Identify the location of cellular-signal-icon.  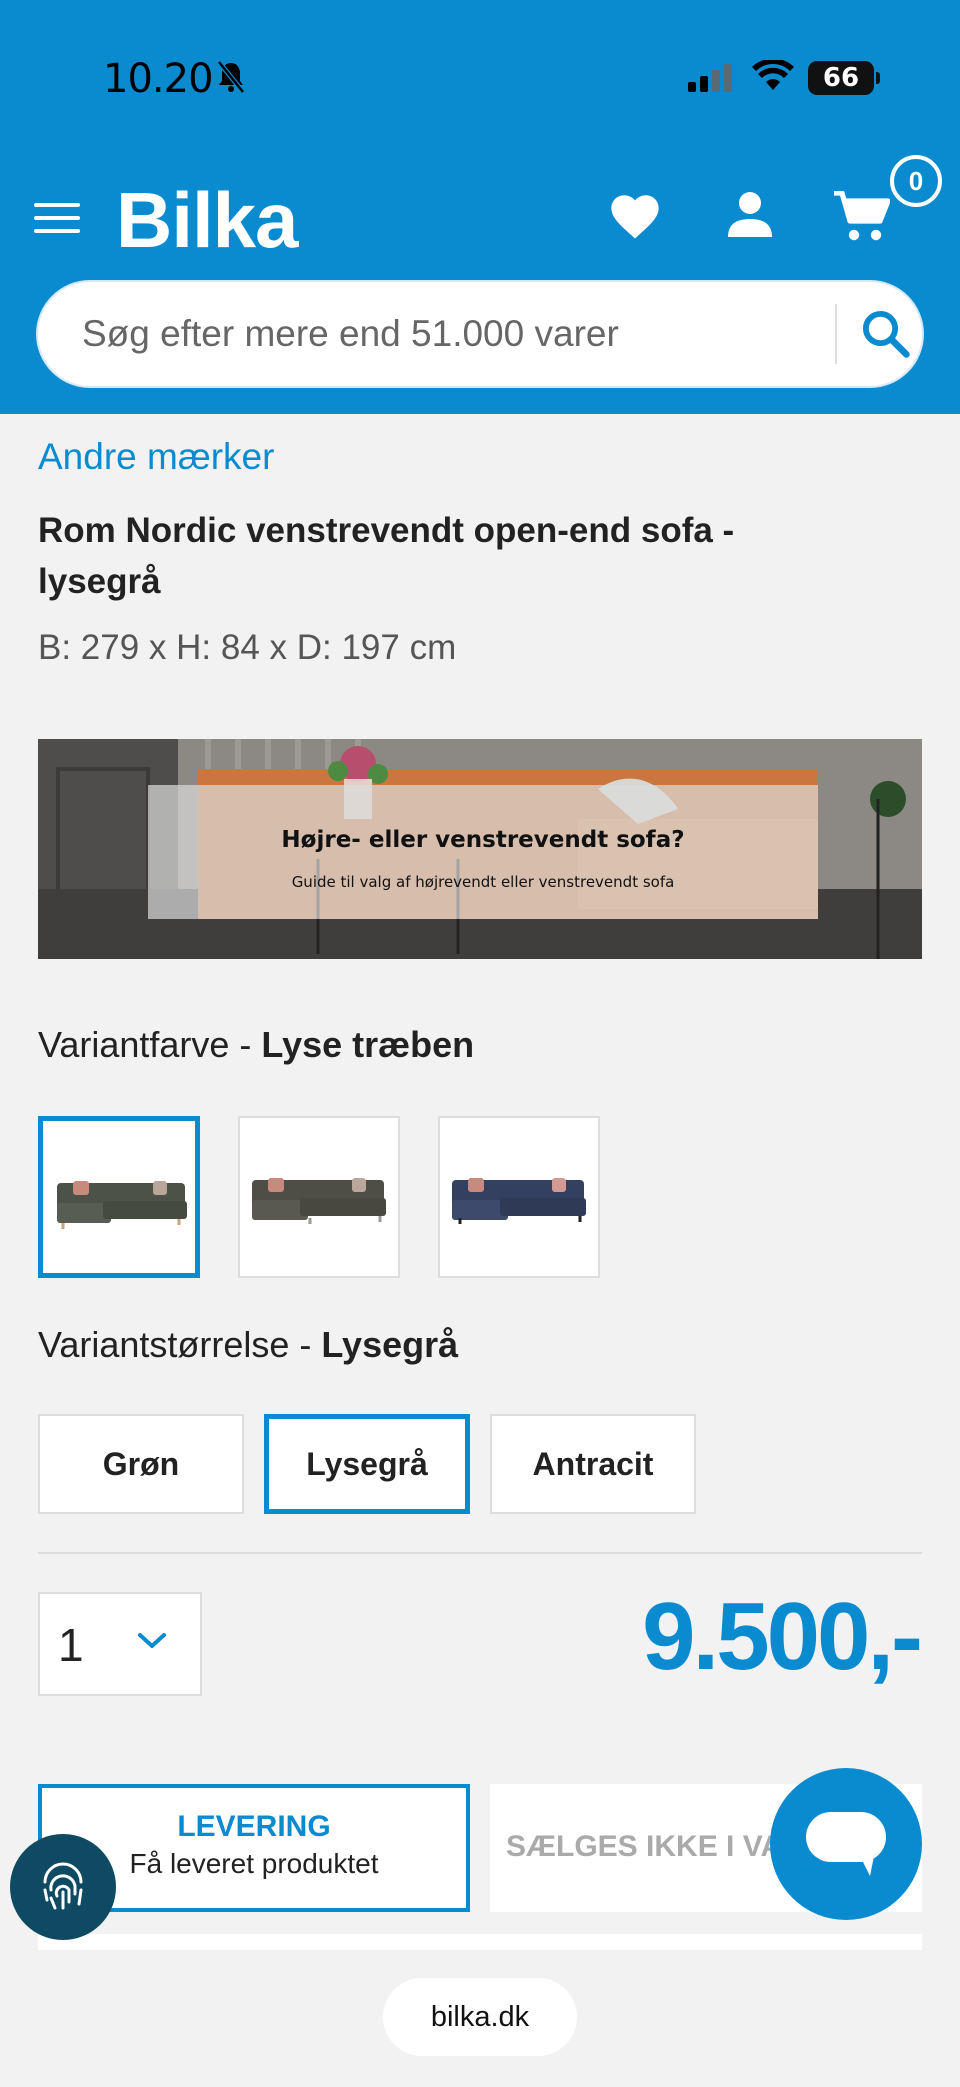
(712, 80).